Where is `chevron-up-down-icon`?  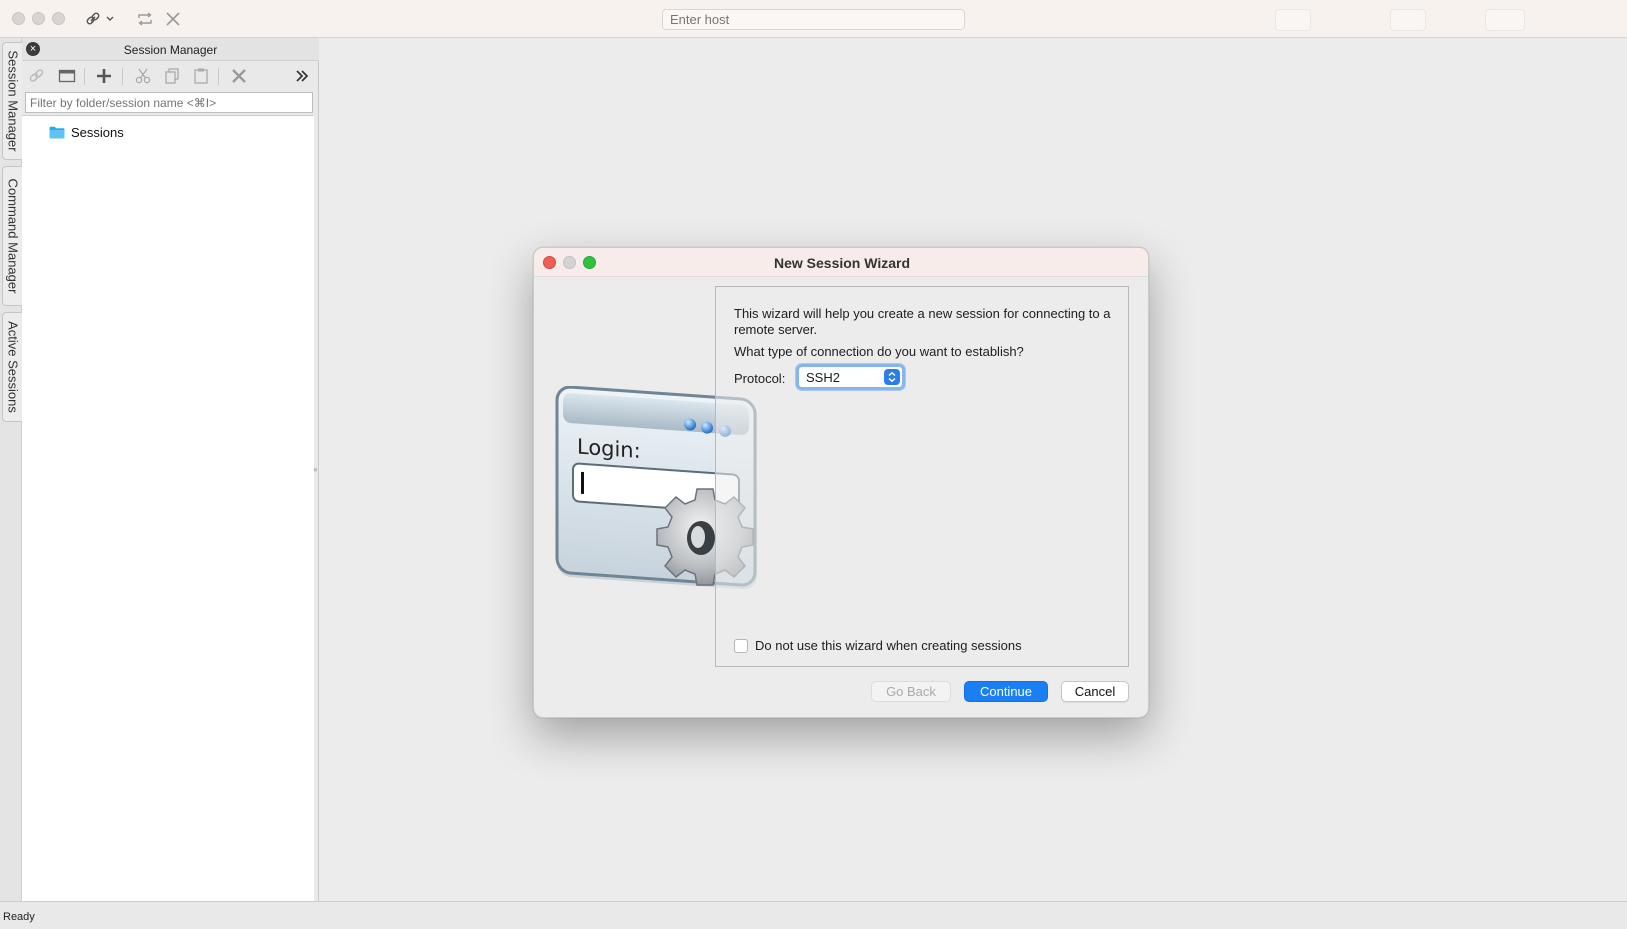
chevron-up-down-icon is located at coordinates (892, 377).